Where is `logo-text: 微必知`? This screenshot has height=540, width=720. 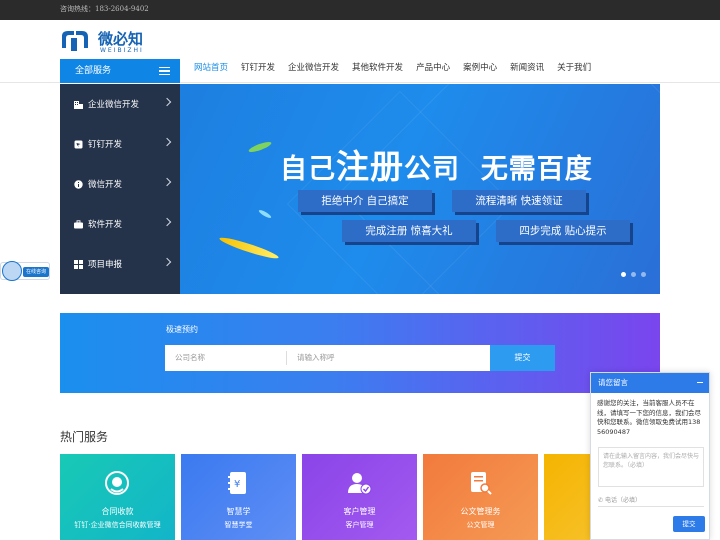
logo-text: 微必知 is located at coordinates (120, 39).